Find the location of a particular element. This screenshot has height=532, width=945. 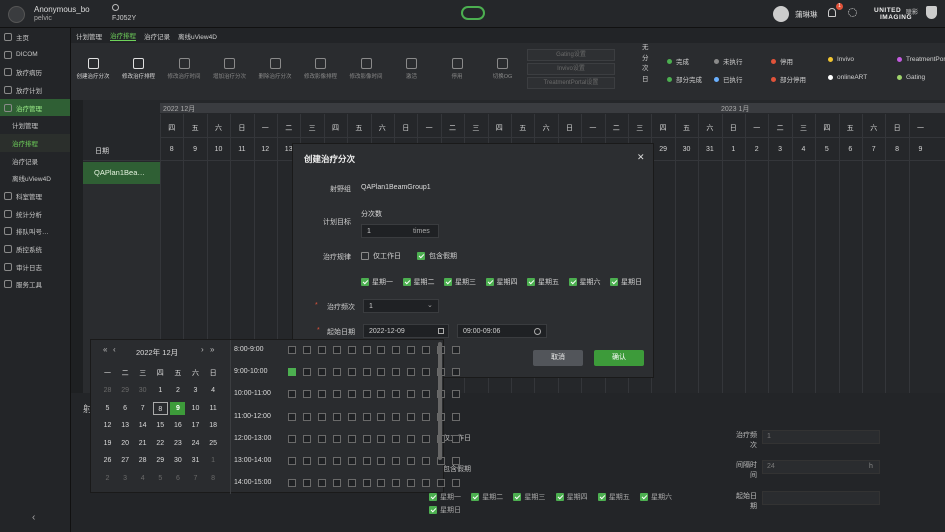

calendar-day: 2 is located at coordinates (107, 478).